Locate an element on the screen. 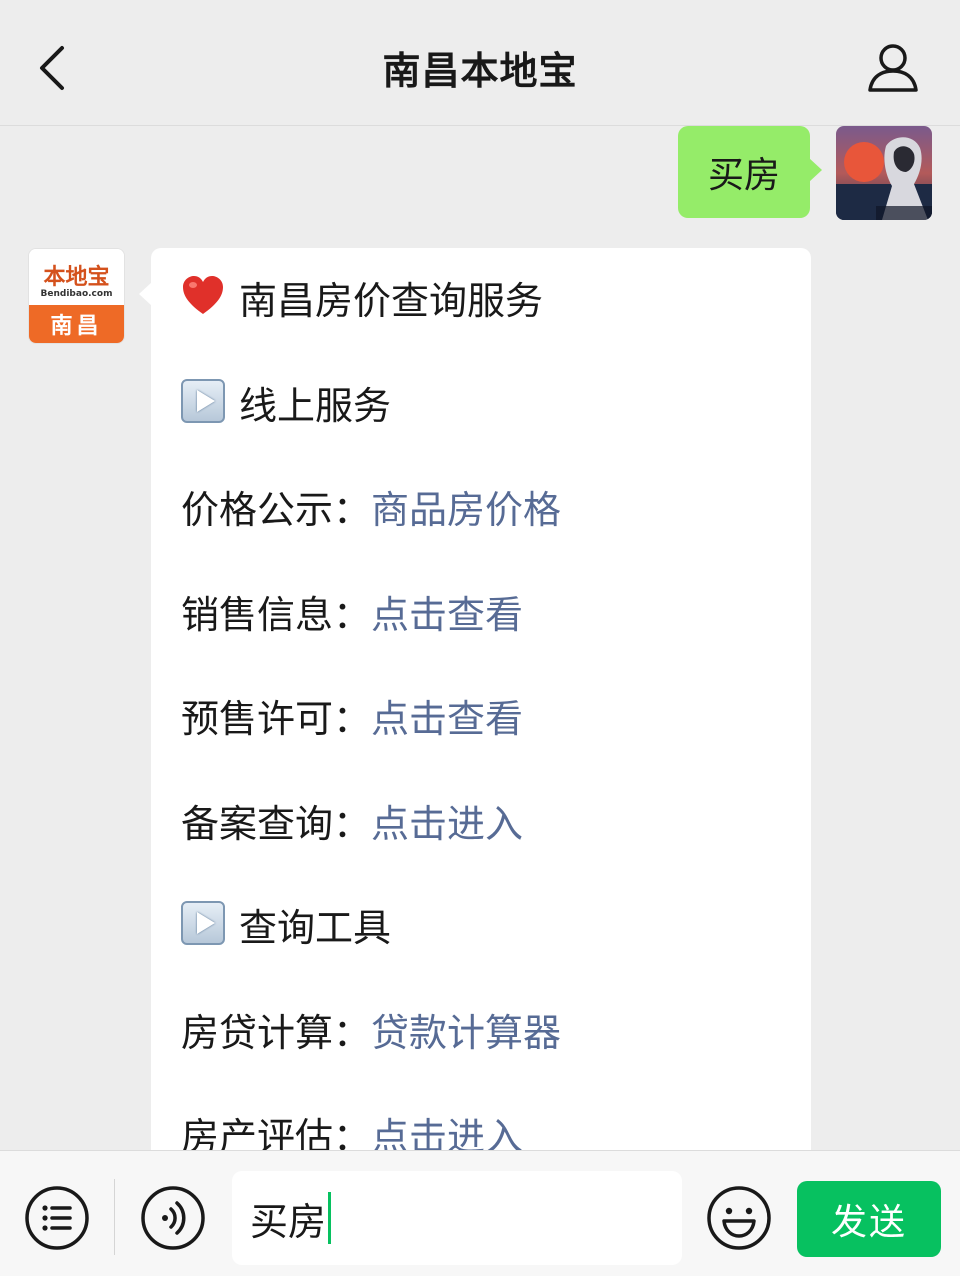 Image resolution: width=960 pixels, height=1276 pixels. list-item: 预售许可： 点击查看 is located at coordinates (481, 740).